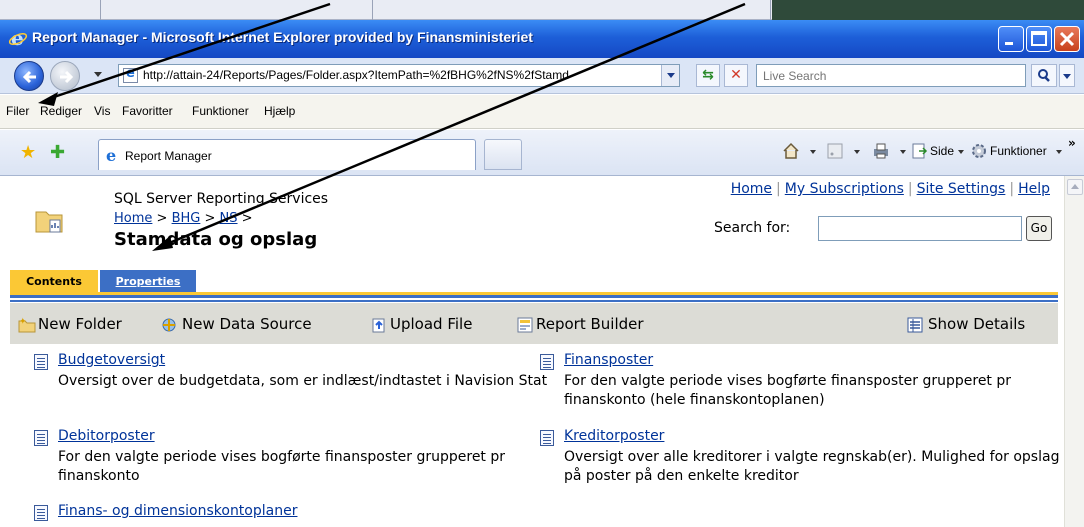 Image resolution: width=1084 pixels, height=527 pixels. I want to click on address-dropdown-button, so click(670, 75).